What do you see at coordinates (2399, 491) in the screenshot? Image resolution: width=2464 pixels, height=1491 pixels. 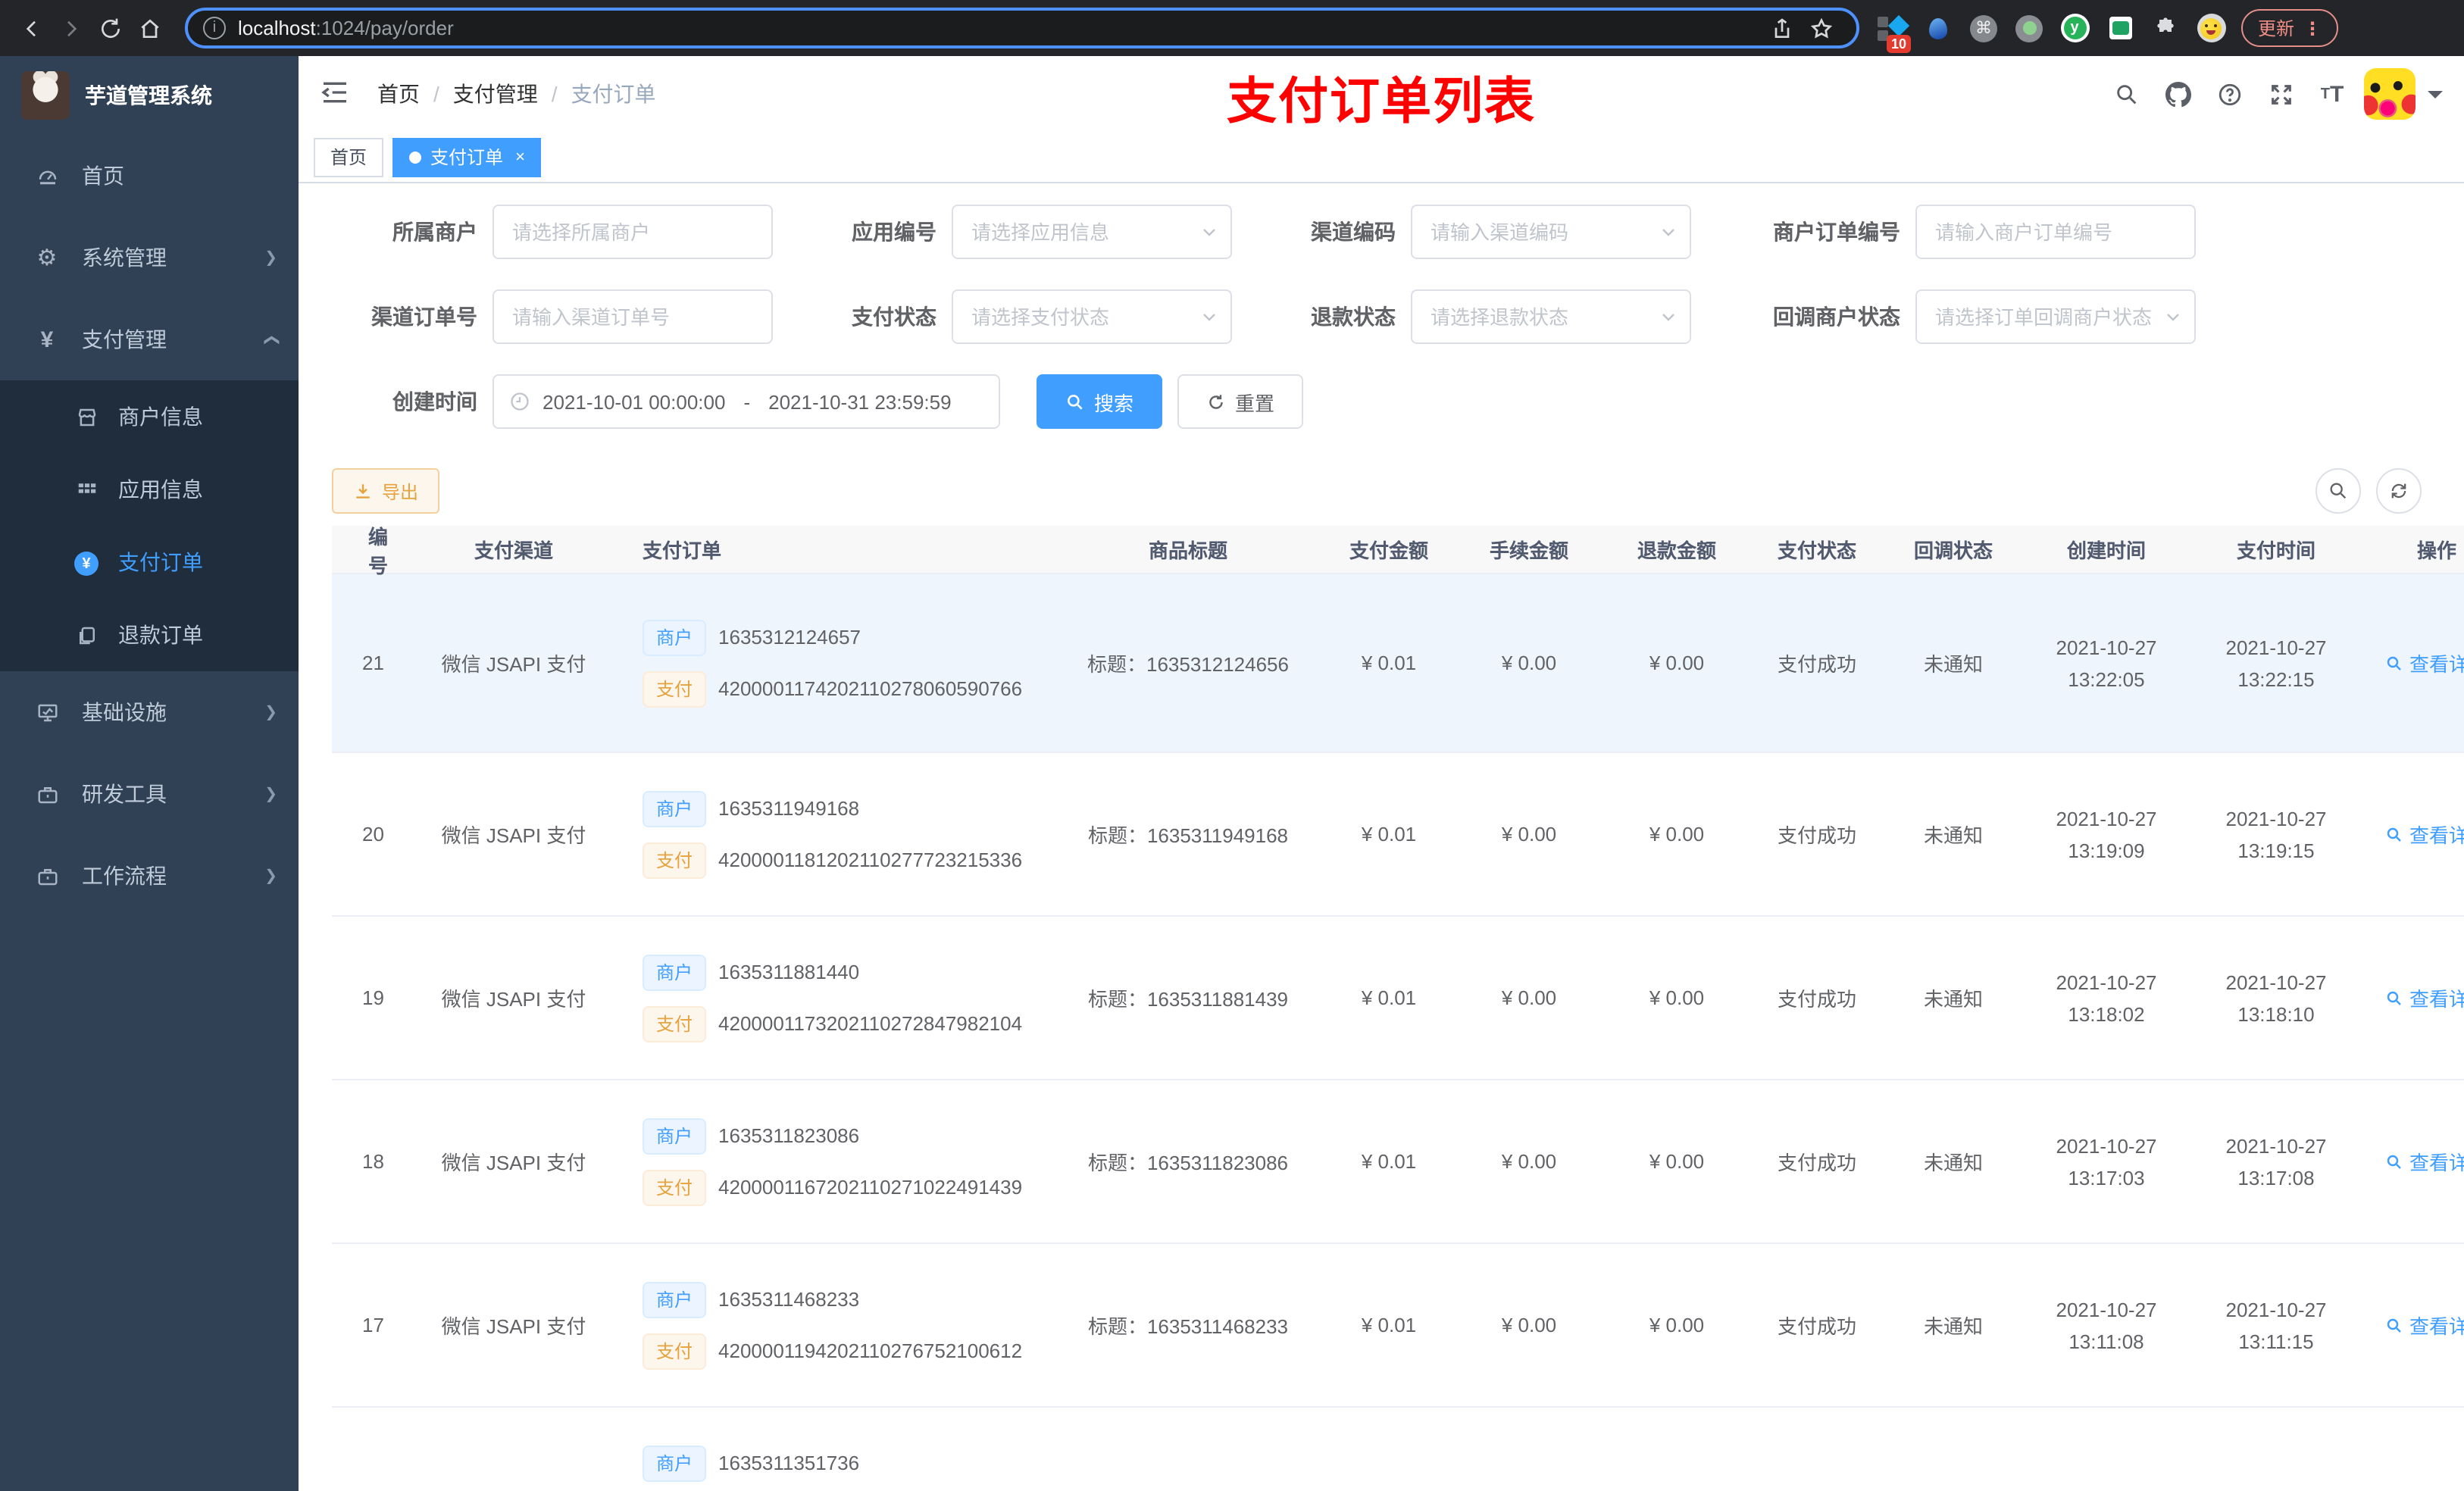 I see `refresh-button` at bounding box center [2399, 491].